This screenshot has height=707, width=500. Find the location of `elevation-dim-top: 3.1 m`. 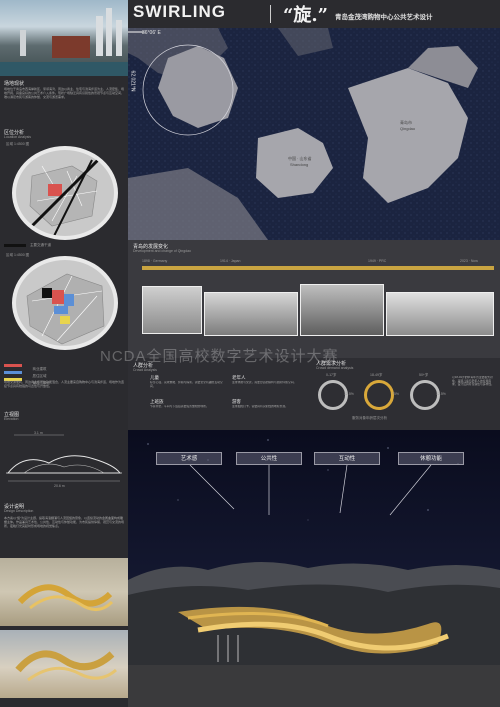

elevation-dim-top: 3.1 m is located at coordinates (38, 433).